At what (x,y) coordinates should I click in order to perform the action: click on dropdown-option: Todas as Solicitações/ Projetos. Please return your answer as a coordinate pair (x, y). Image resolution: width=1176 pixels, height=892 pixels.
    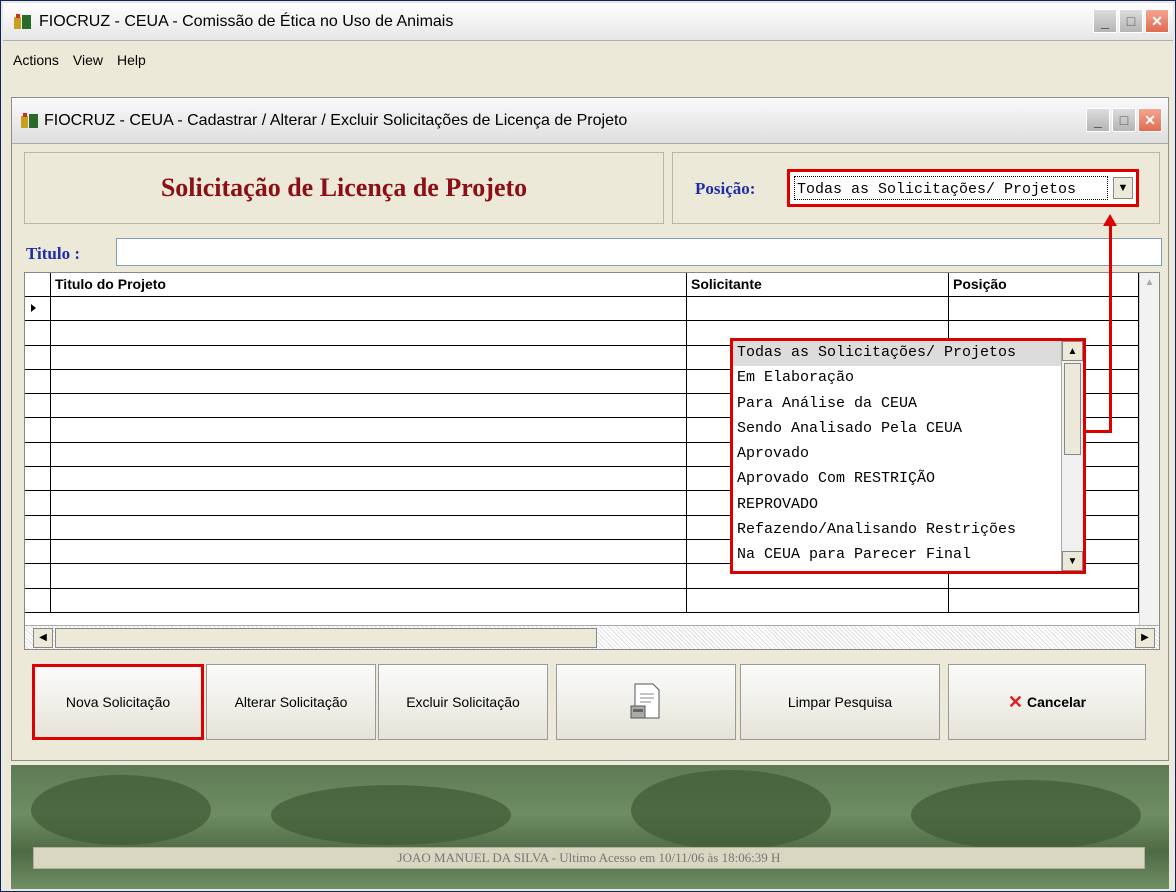
    Looking at the image, I should click on (898, 354).